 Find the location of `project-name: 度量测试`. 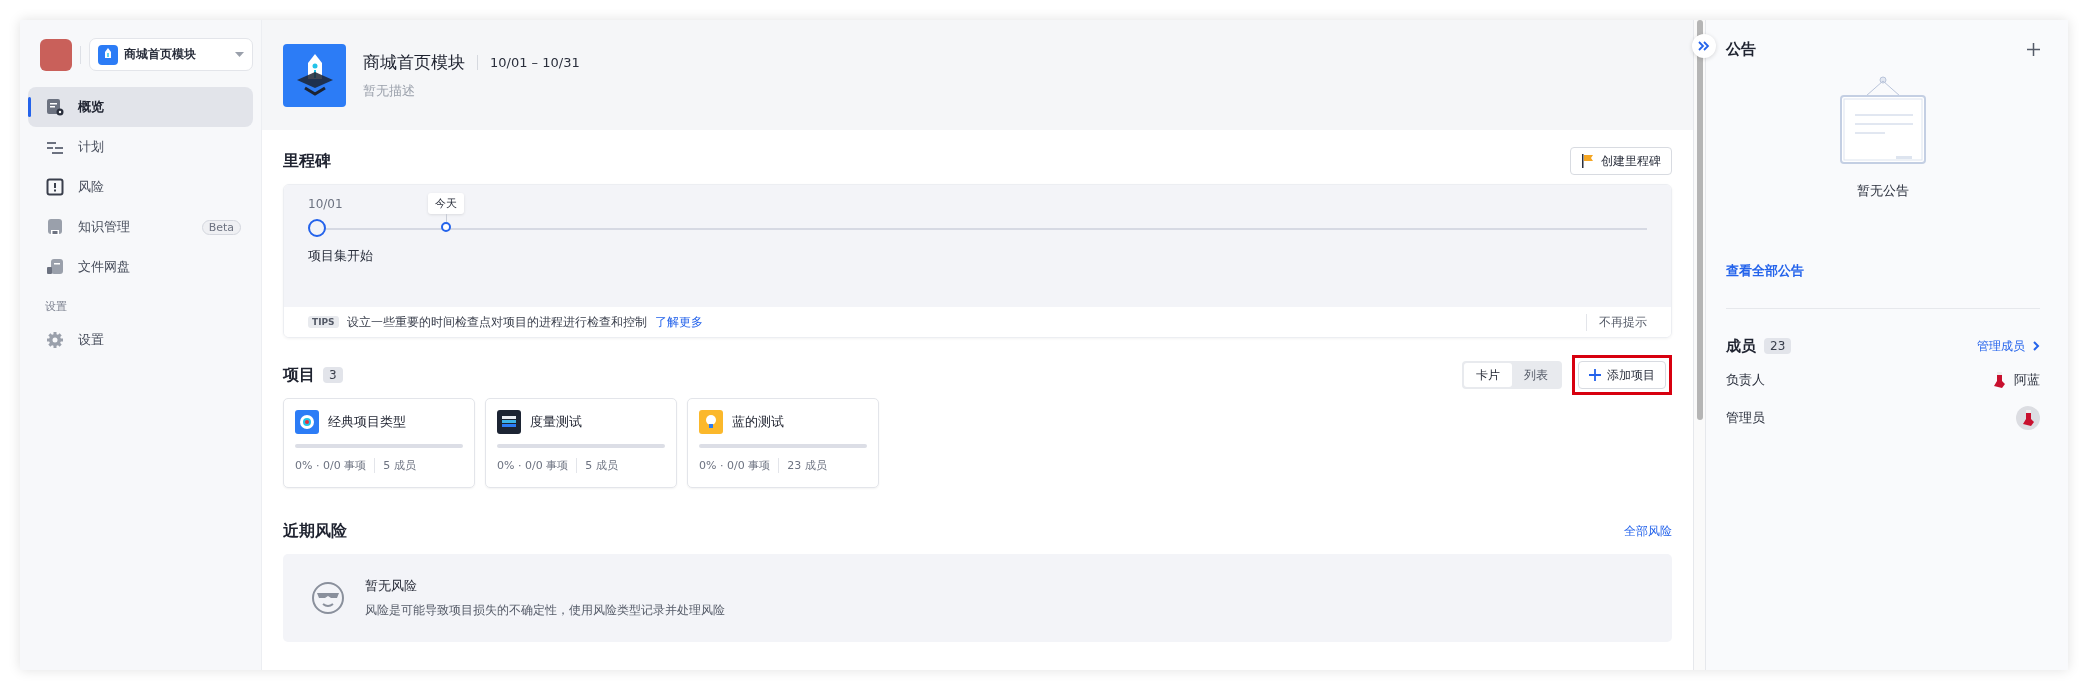

project-name: 度量测试 is located at coordinates (556, 422).